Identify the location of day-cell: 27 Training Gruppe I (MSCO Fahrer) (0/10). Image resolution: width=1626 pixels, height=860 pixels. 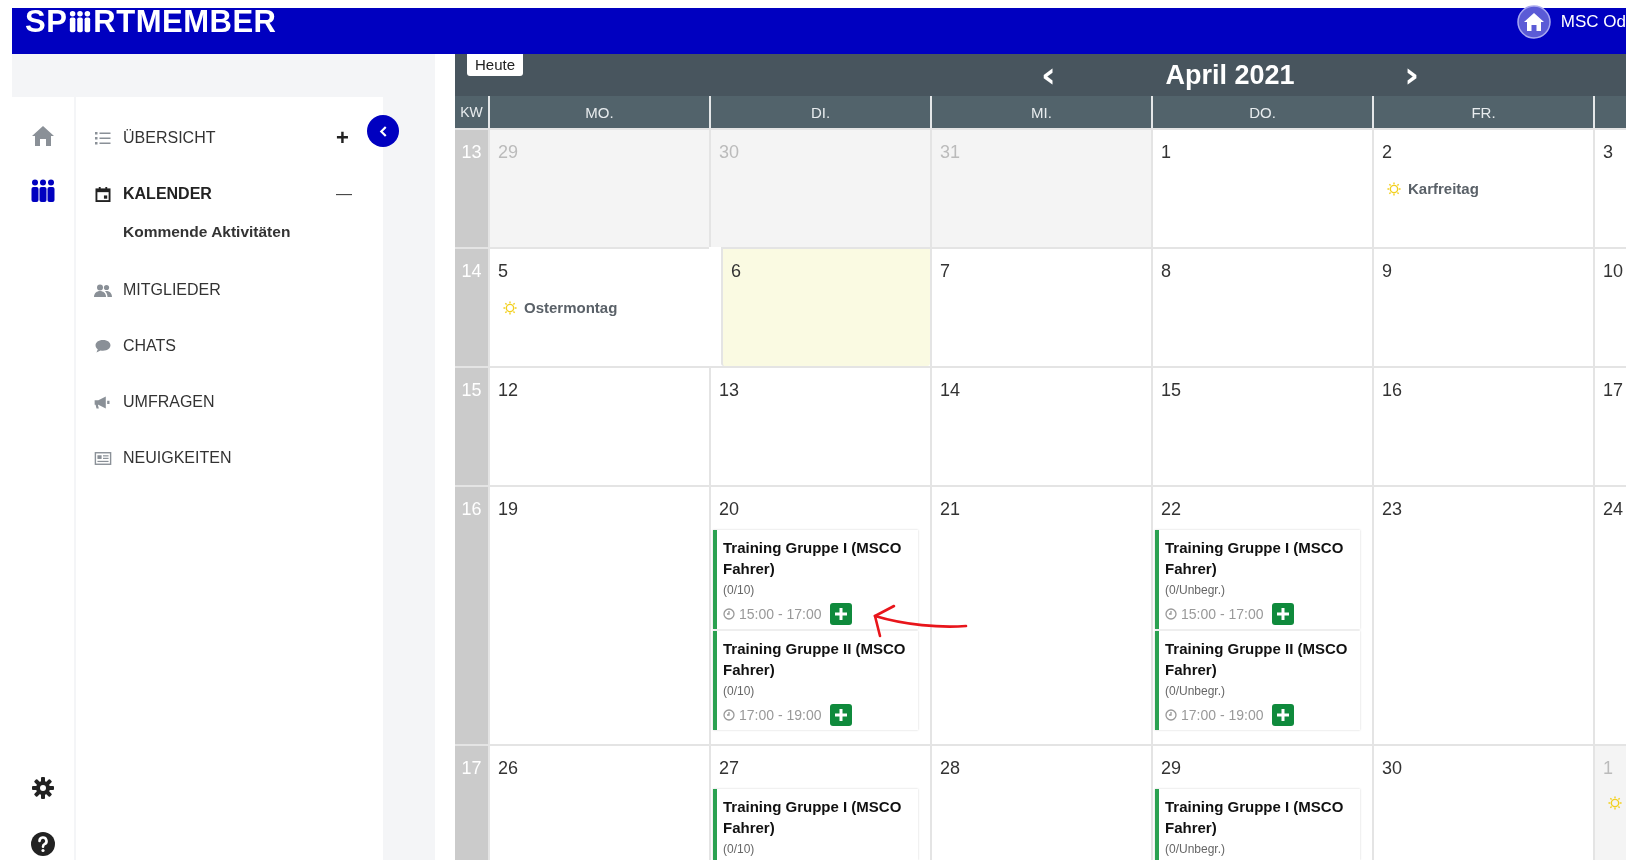
(819, 802).